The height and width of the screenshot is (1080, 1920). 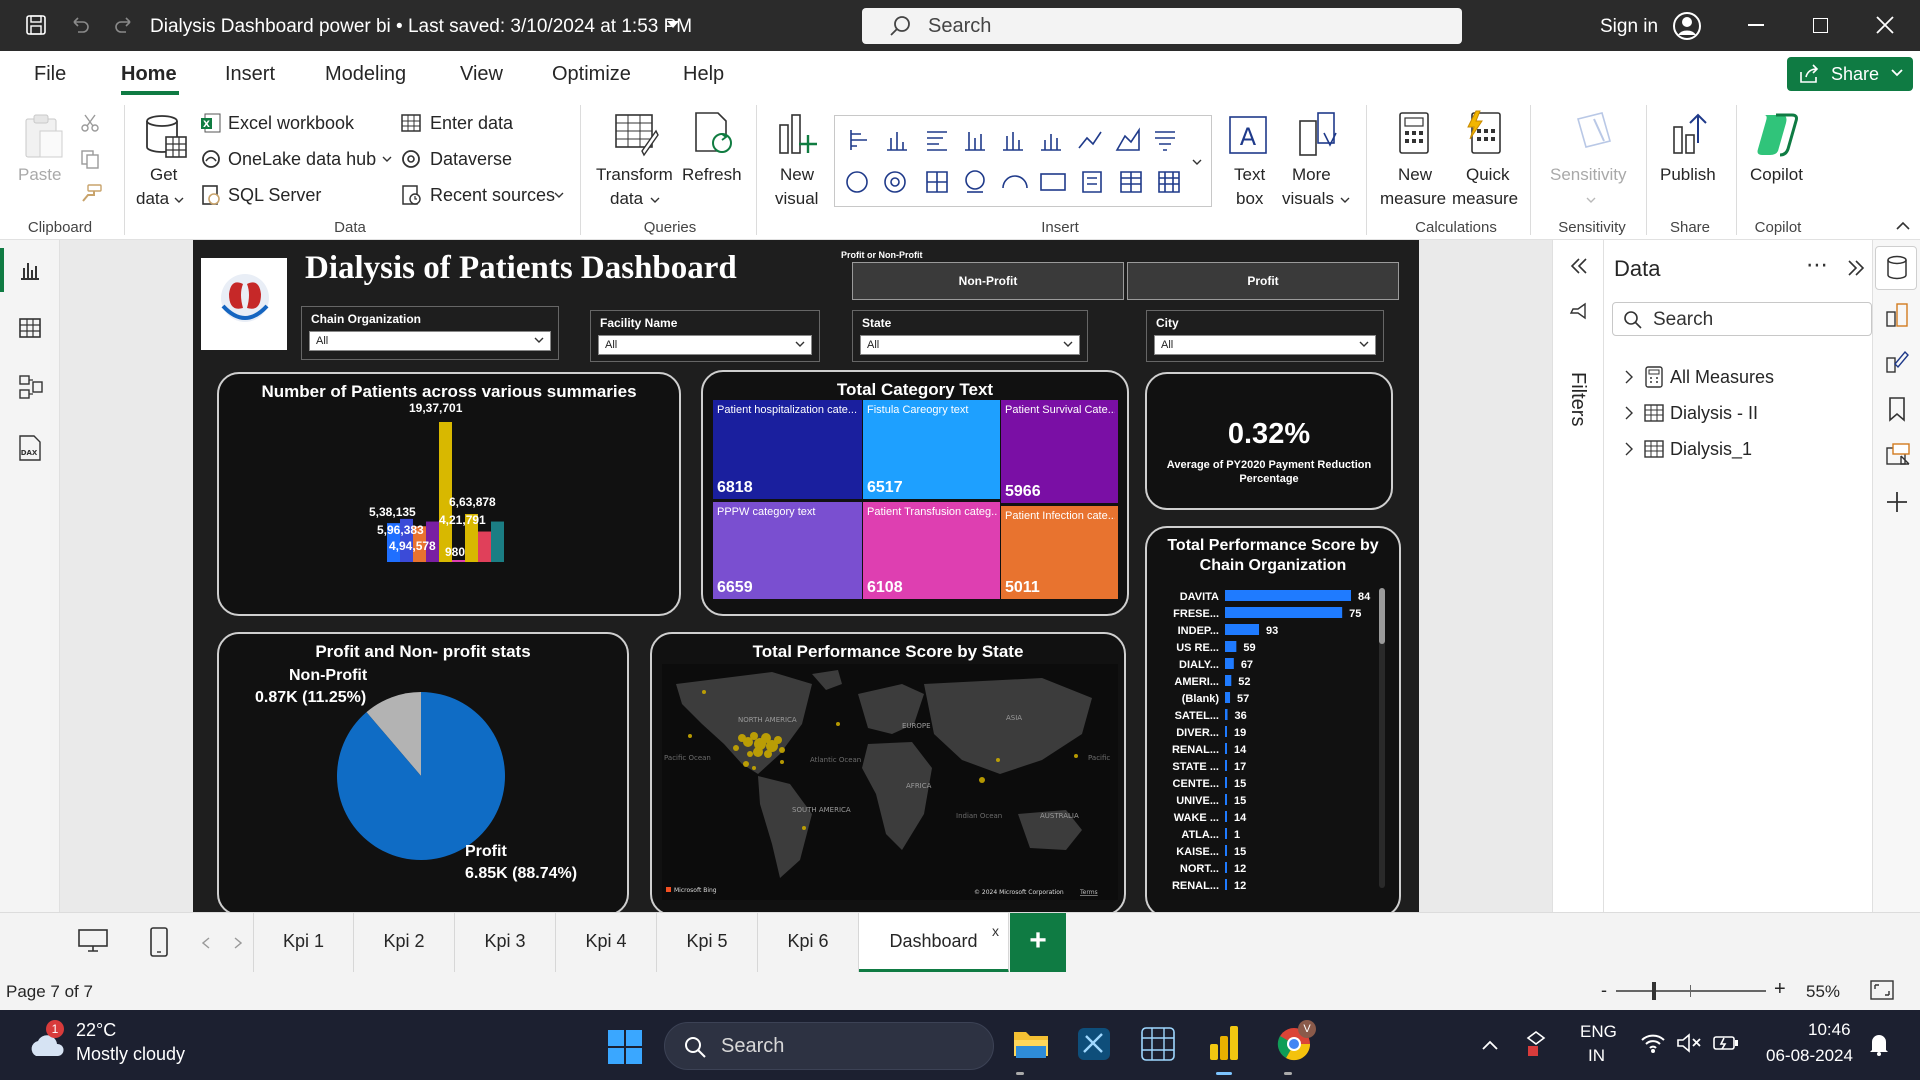 What do you see at coordinates (995, 931) in the screenshot?
I see `close-tab-icon: x` at bounding box center [995, 931].